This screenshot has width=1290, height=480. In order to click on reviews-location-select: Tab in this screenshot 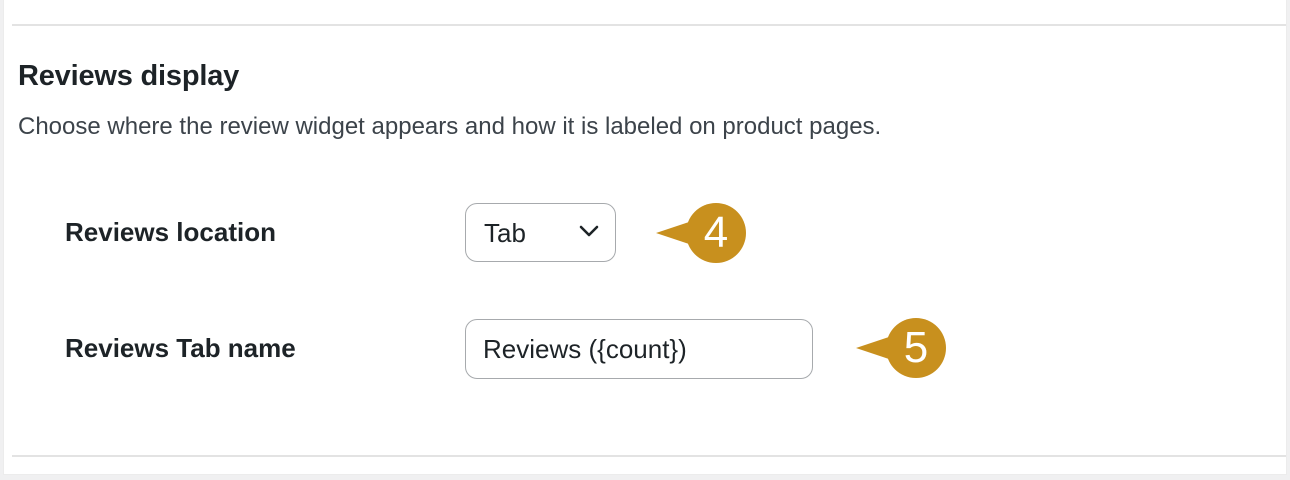, I will do `click(540, 232)`.